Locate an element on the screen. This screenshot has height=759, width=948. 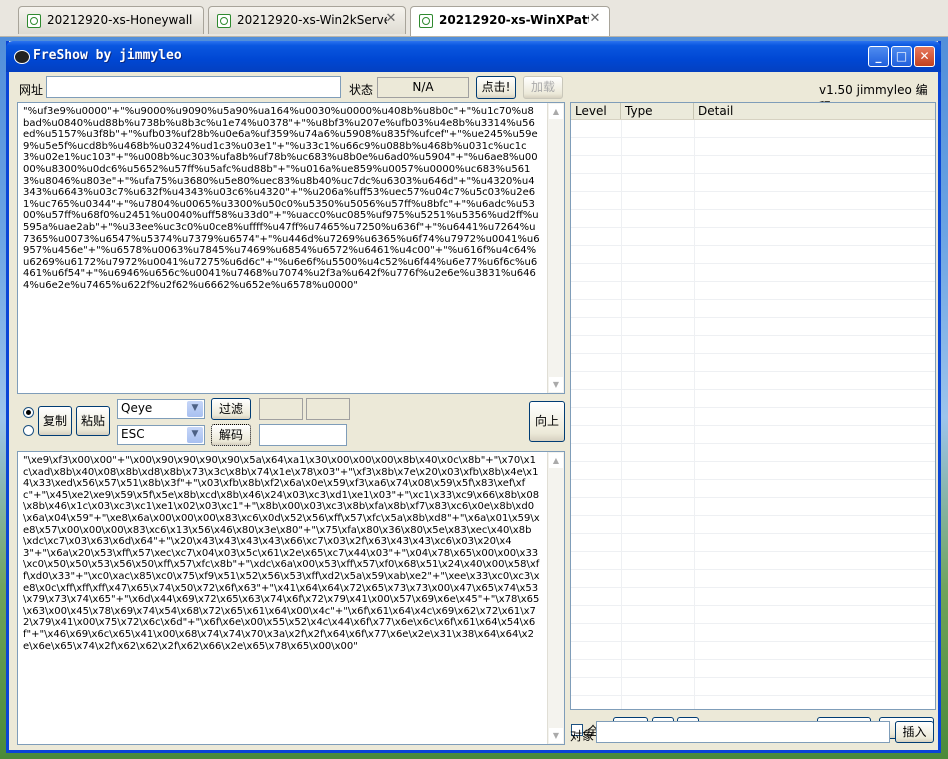
object-label: 对象 is located at coordinates (582, 736).